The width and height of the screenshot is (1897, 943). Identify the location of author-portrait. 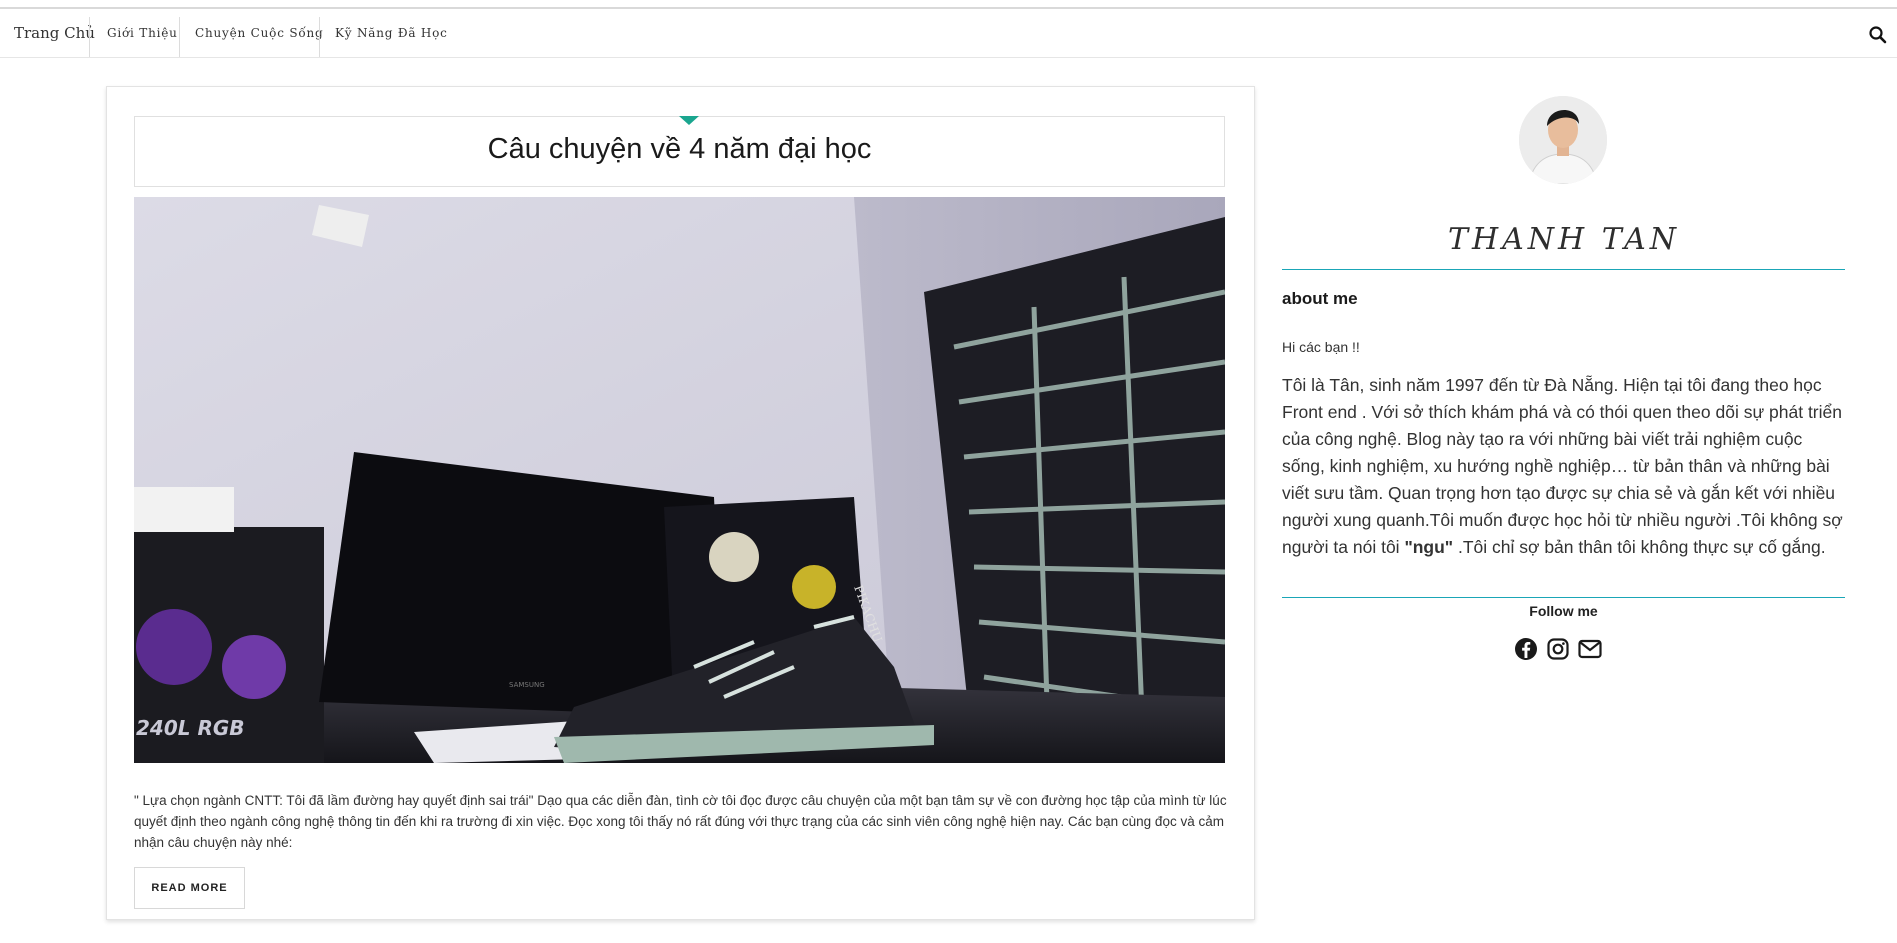
(1563, 140).